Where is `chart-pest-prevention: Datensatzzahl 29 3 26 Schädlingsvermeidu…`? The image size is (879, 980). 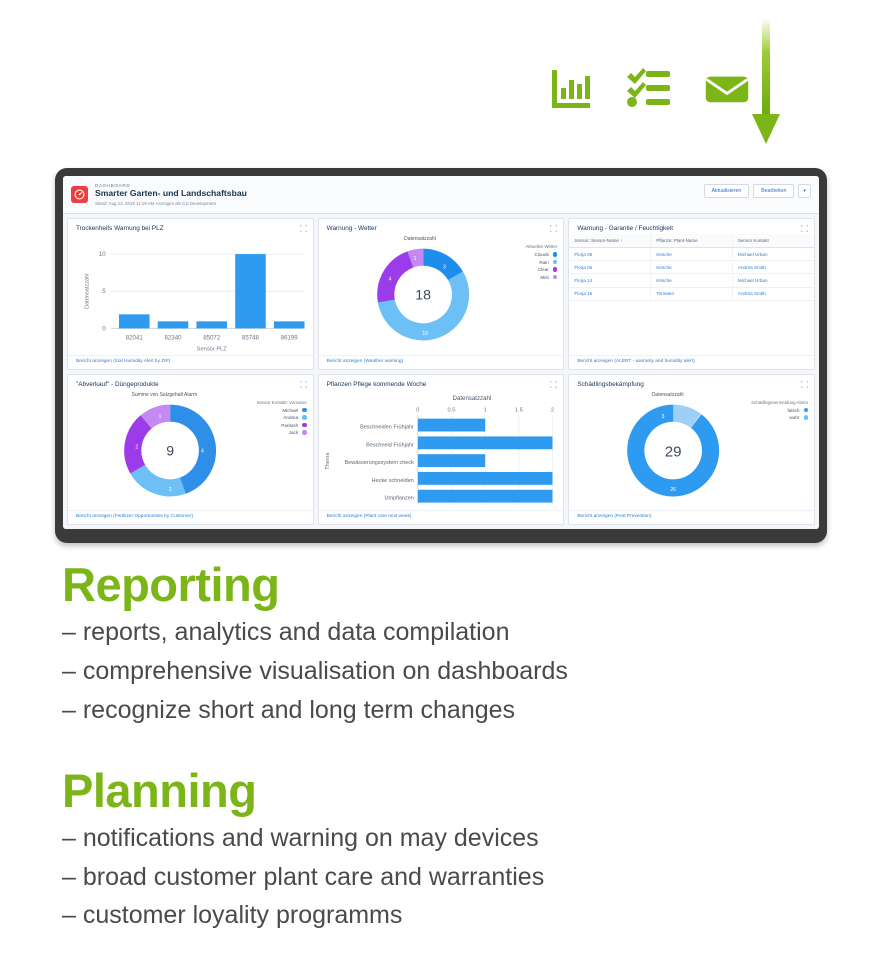
chart-pest-prevention: Datensatzzahl 29 3 26 Schädlingsvermeidu… is located at coordinates (691, 450).